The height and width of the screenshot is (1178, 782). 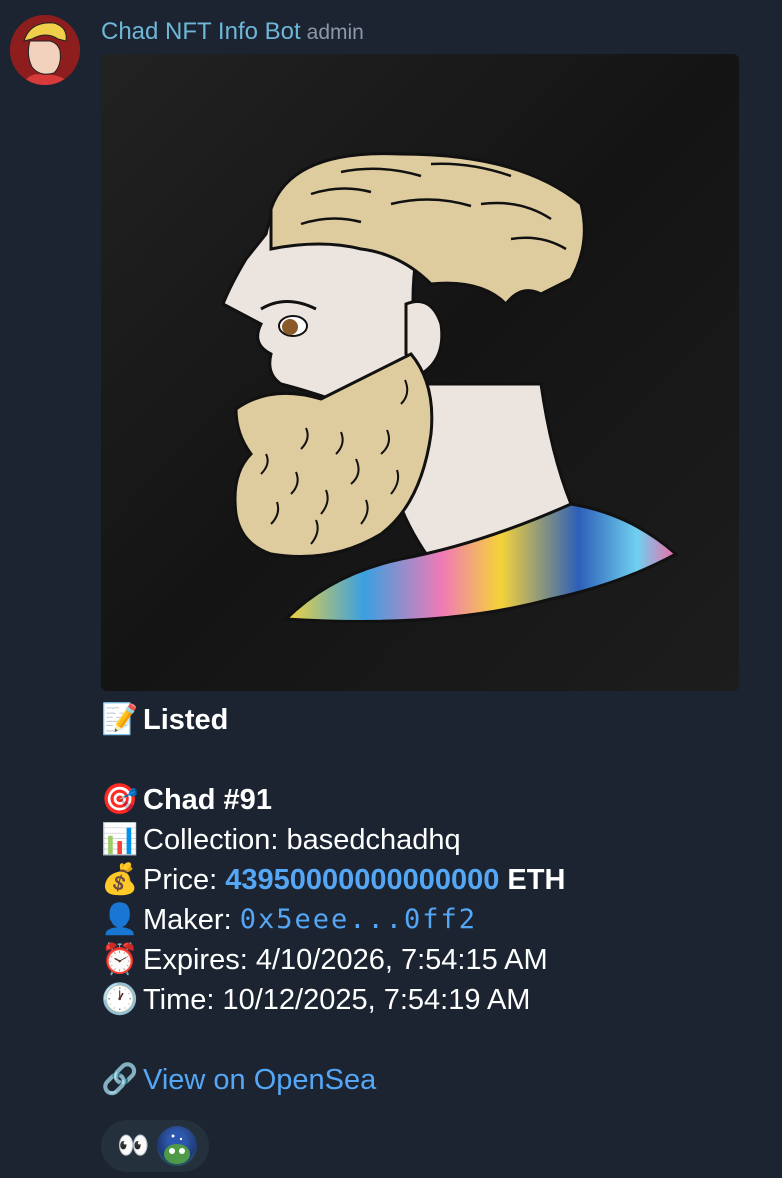 I want to click on price-line: 💰 Price: 43950000000000000 ETH, so click(x=431, y=880).